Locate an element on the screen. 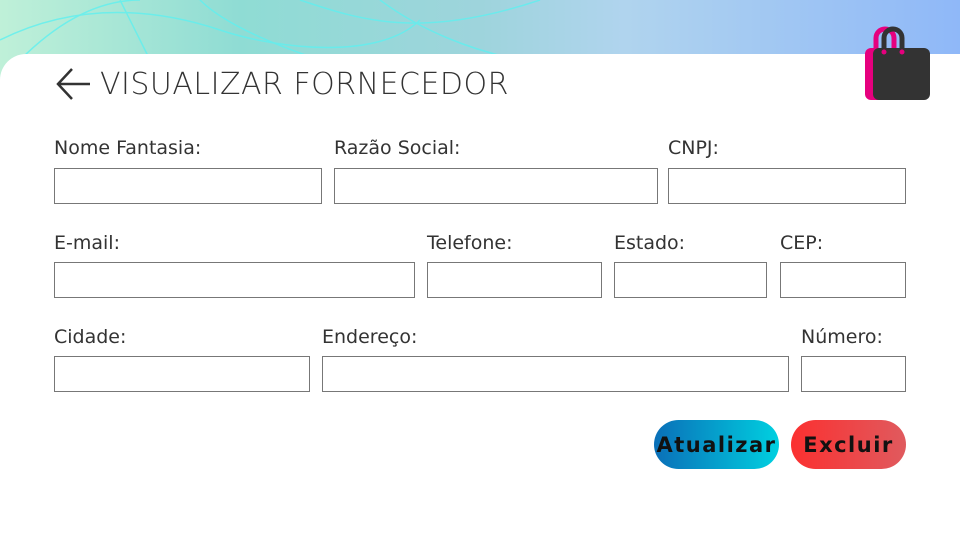 The width and height of the screenshot is (960, 554). cnpj-input is located at coordinates (787, 186).